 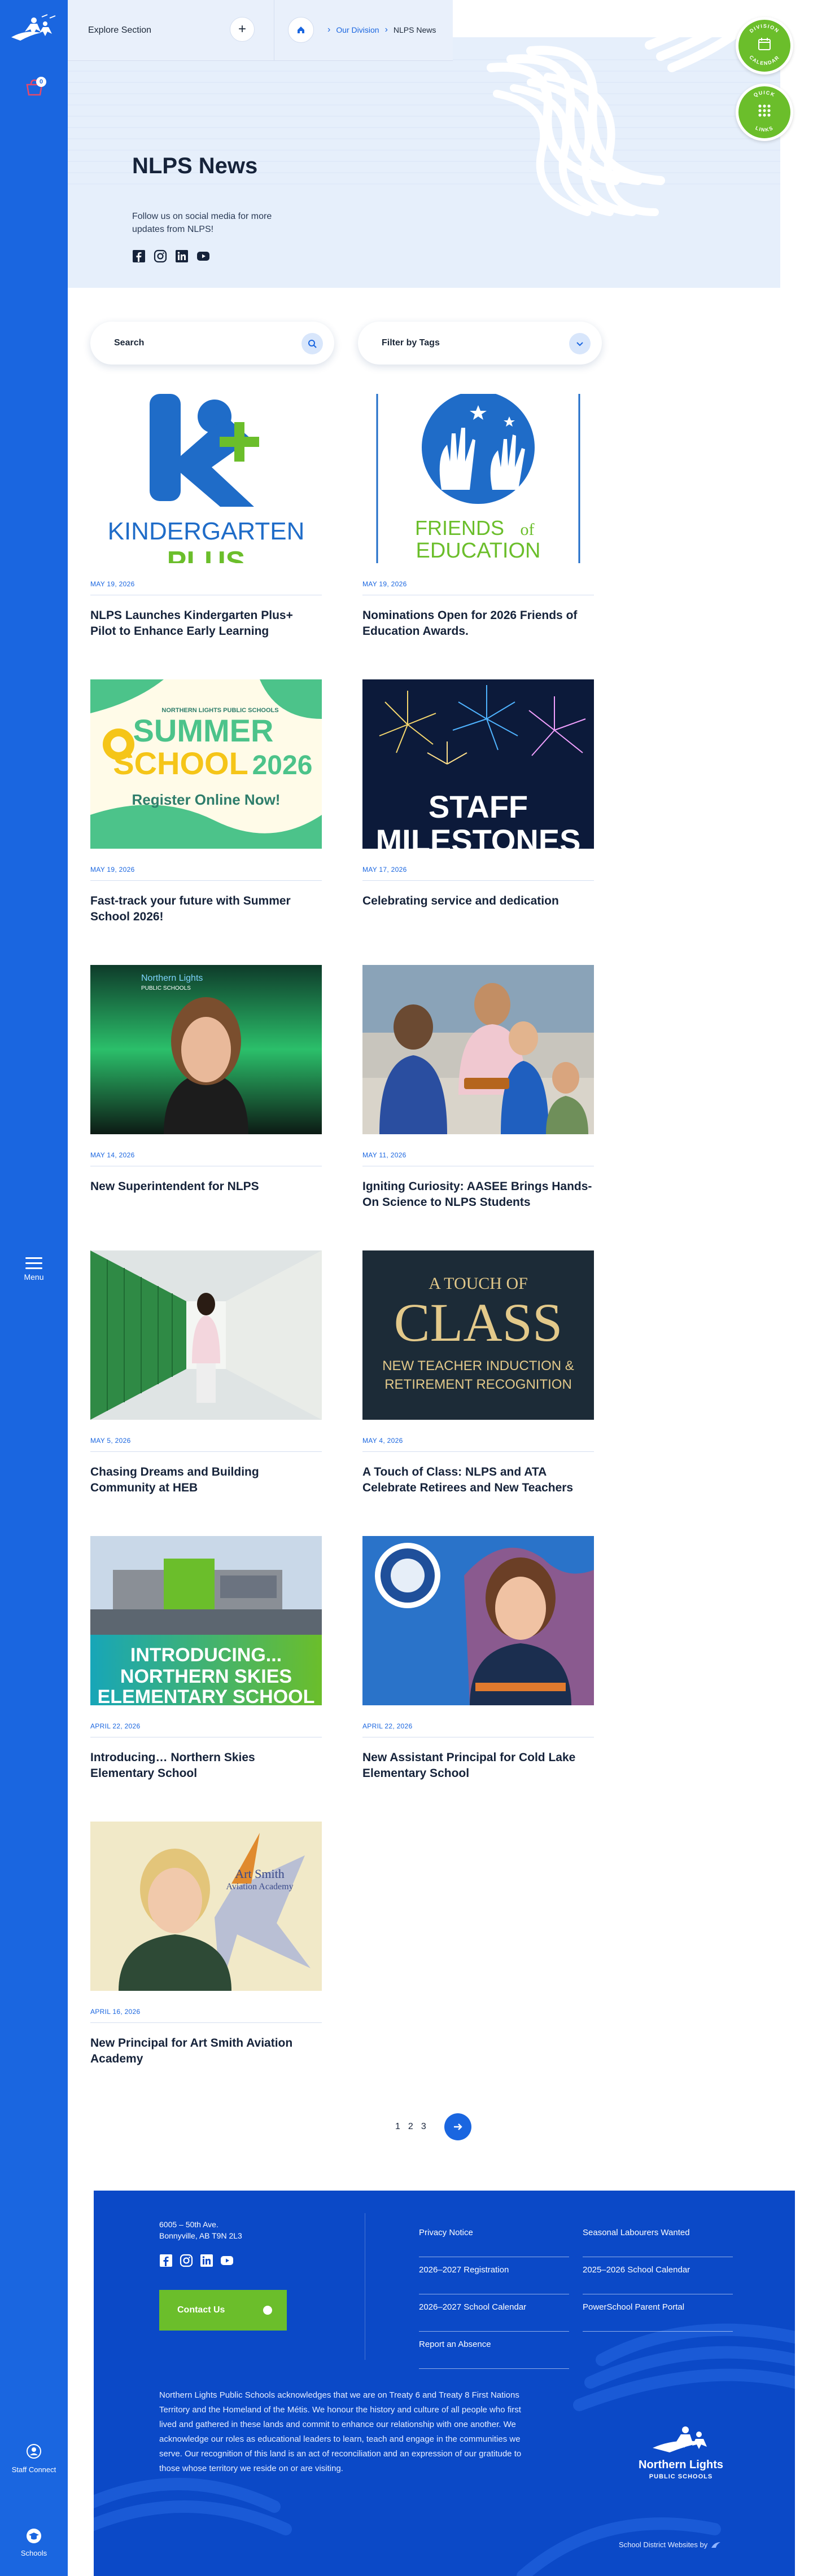 What do you see at coordinates (765, 129) in the screenshot?
I see `svg-text: LINKS` at bounding box center [765, 129].